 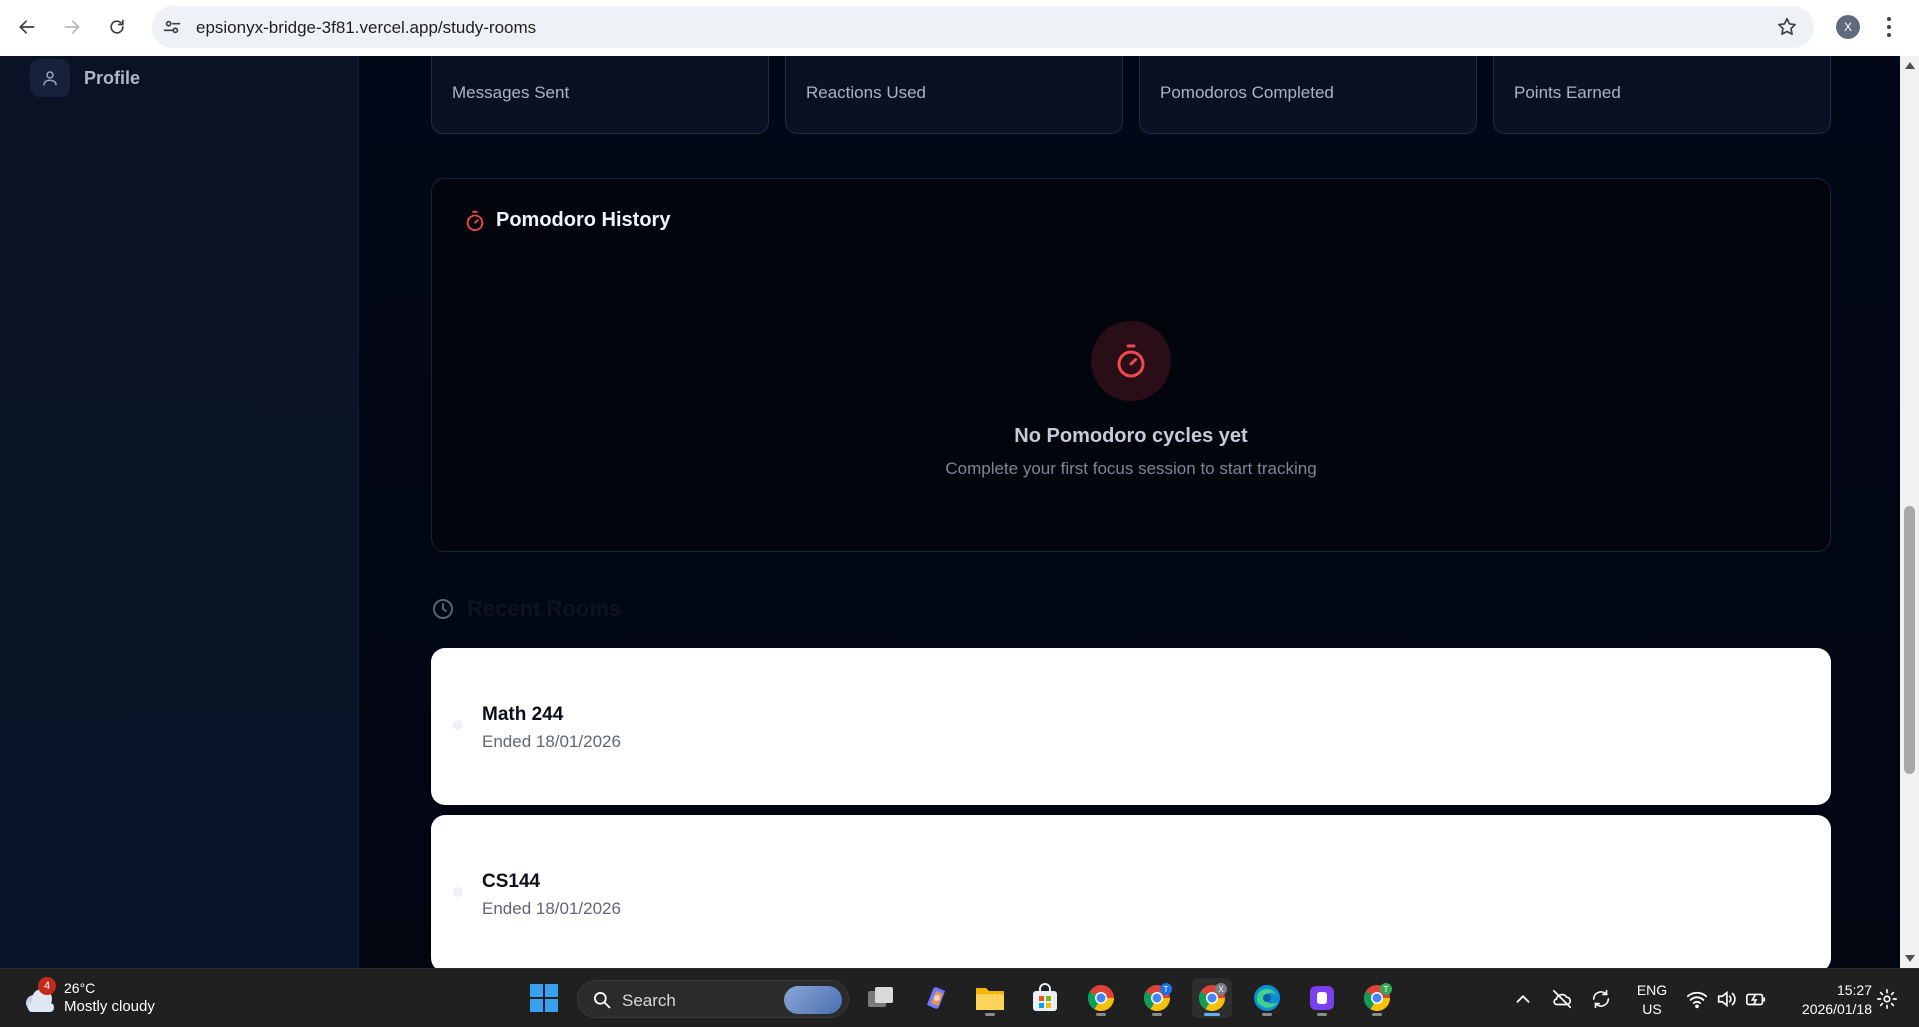 I want to click on task-view-icon, so click(x=881, y=998).